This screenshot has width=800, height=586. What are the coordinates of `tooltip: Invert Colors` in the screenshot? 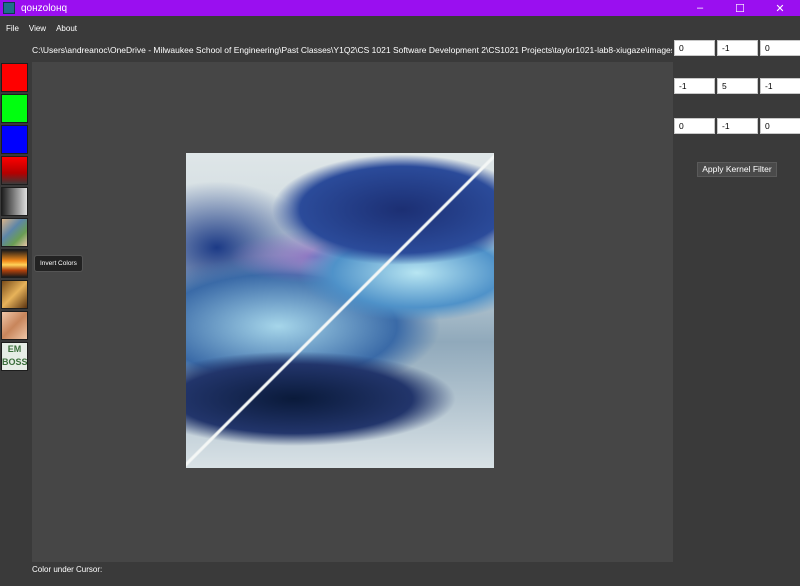 It's located at (58, 263).